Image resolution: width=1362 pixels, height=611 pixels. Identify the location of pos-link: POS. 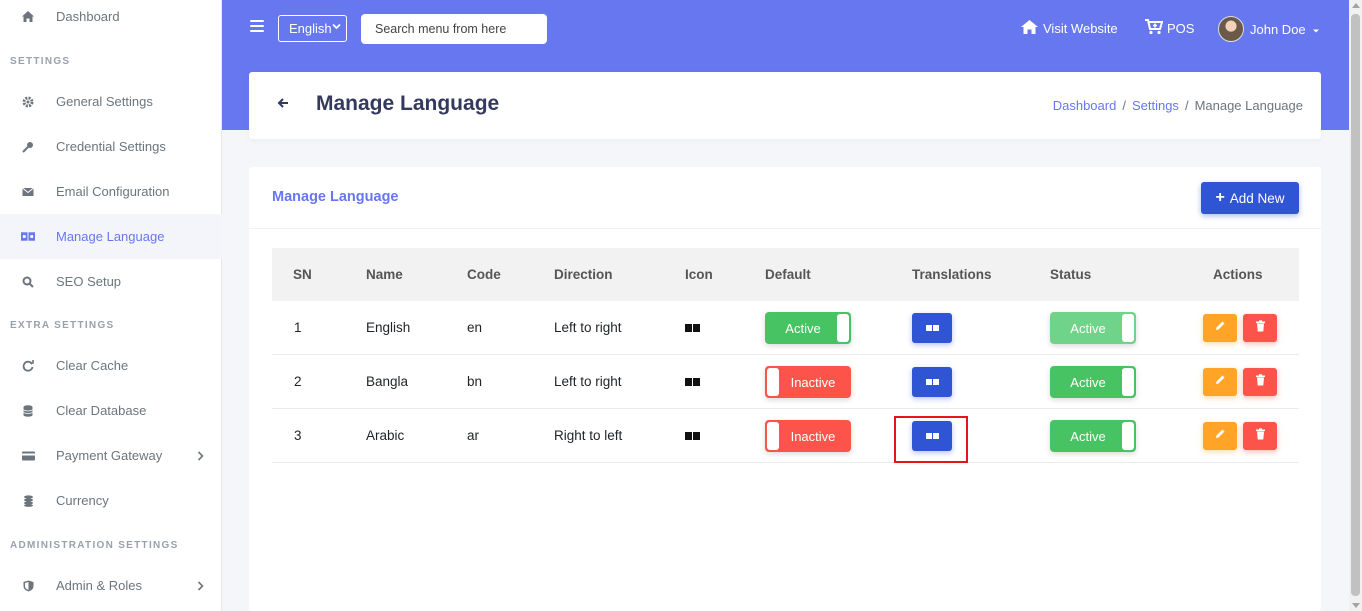
(1169, 28).